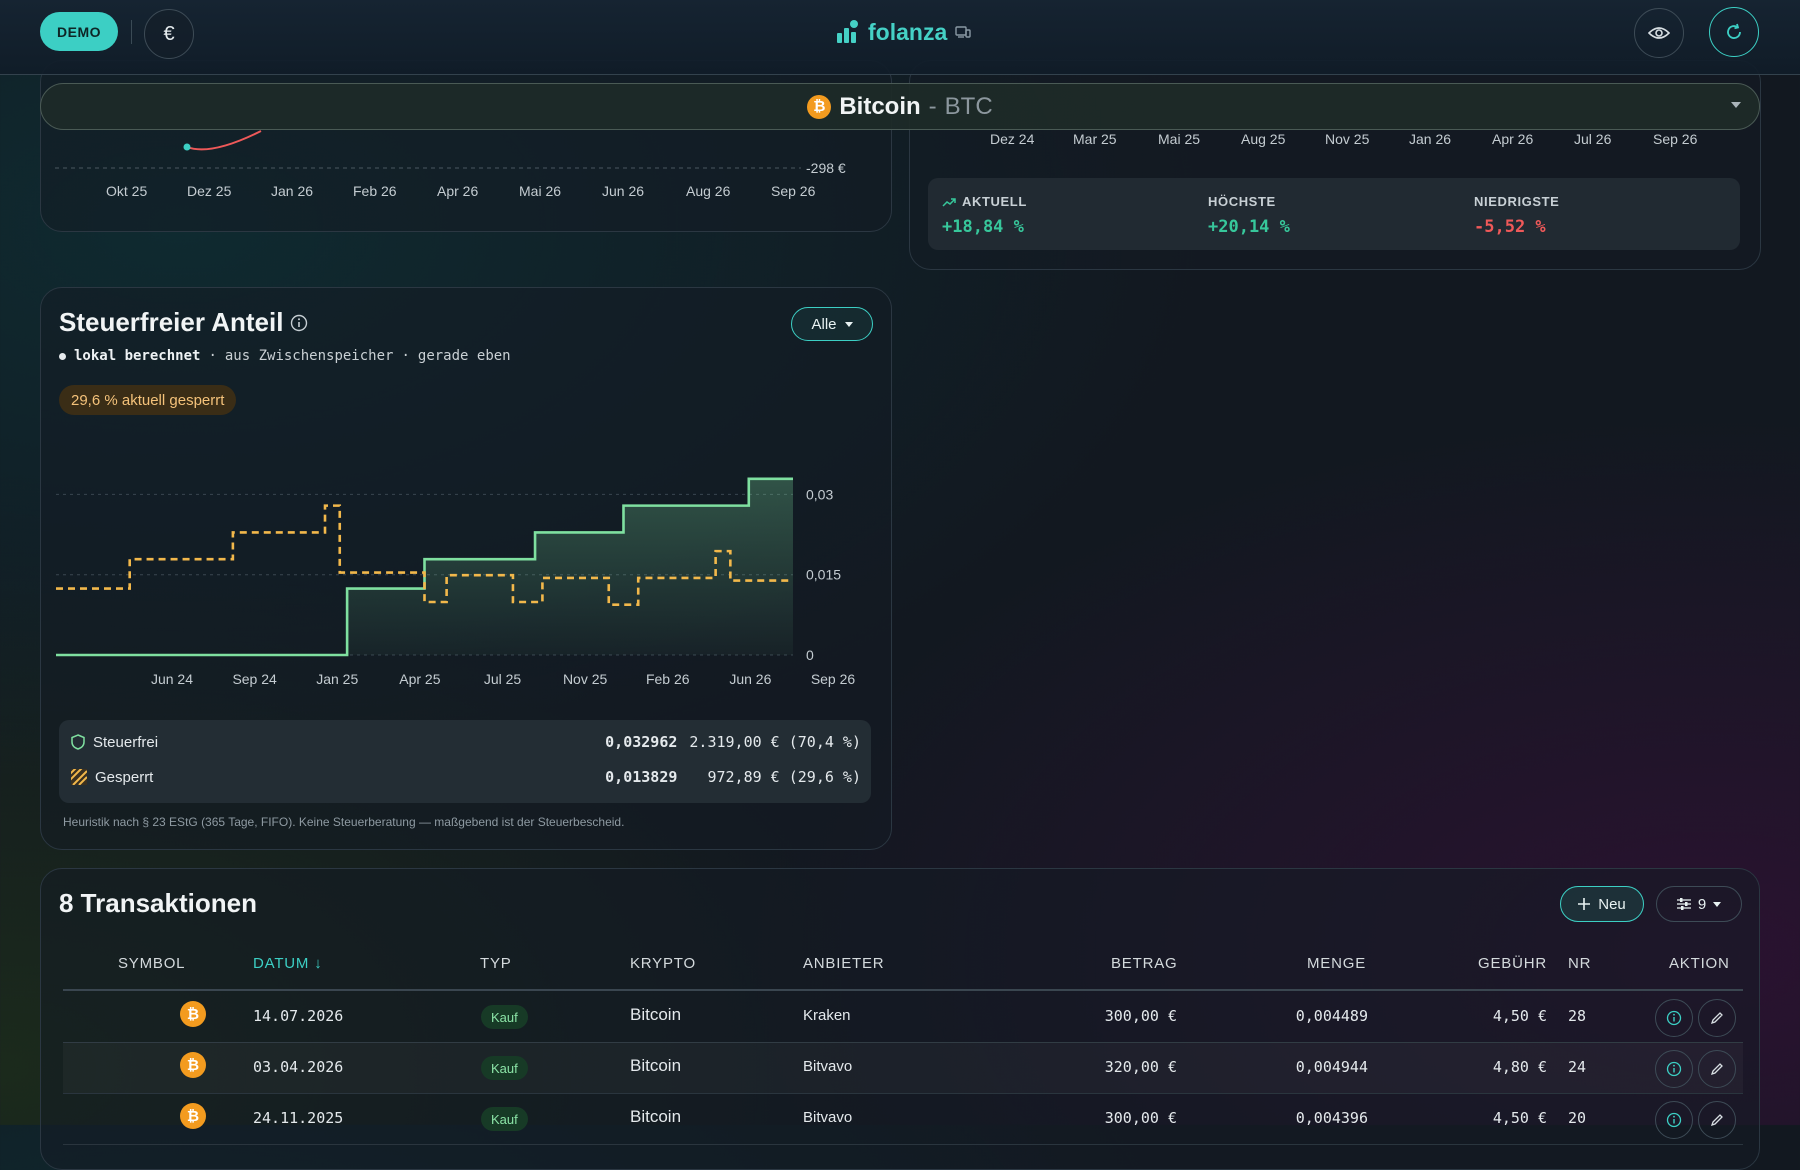  I want to click on x-tick: Okt 25, so click(127, 191).